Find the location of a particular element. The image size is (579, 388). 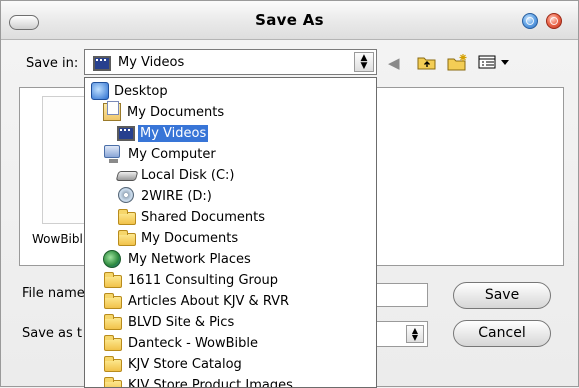

save-in-combobox: My Videos ▲ ▼ is located at coordinates (230, 62).